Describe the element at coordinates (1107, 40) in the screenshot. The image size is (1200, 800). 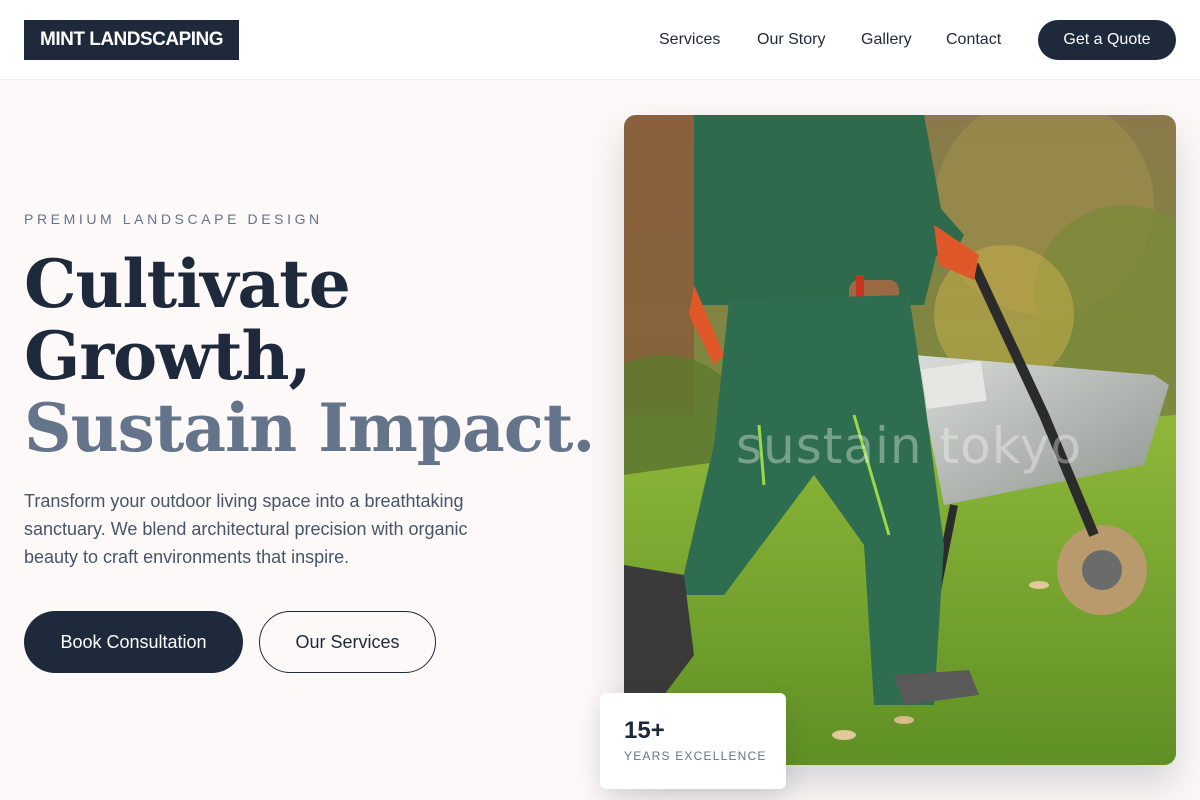
I see `get-quote-button: Get a Quote` at that location.